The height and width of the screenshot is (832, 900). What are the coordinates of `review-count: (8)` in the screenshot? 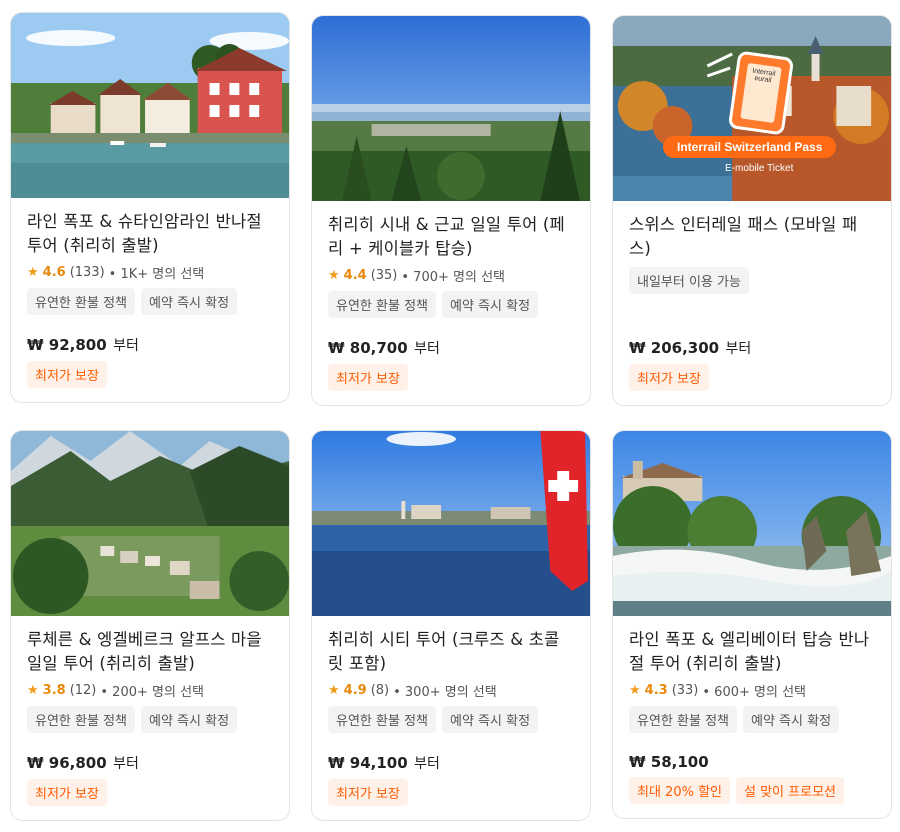 It's located at (380, 690).